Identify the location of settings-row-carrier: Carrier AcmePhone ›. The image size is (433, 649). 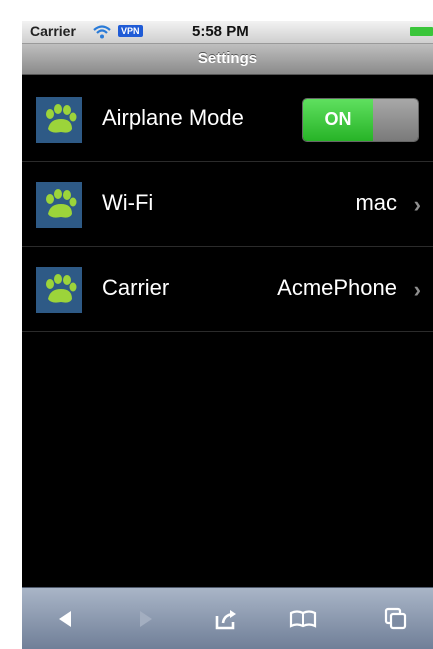
(227, 289).